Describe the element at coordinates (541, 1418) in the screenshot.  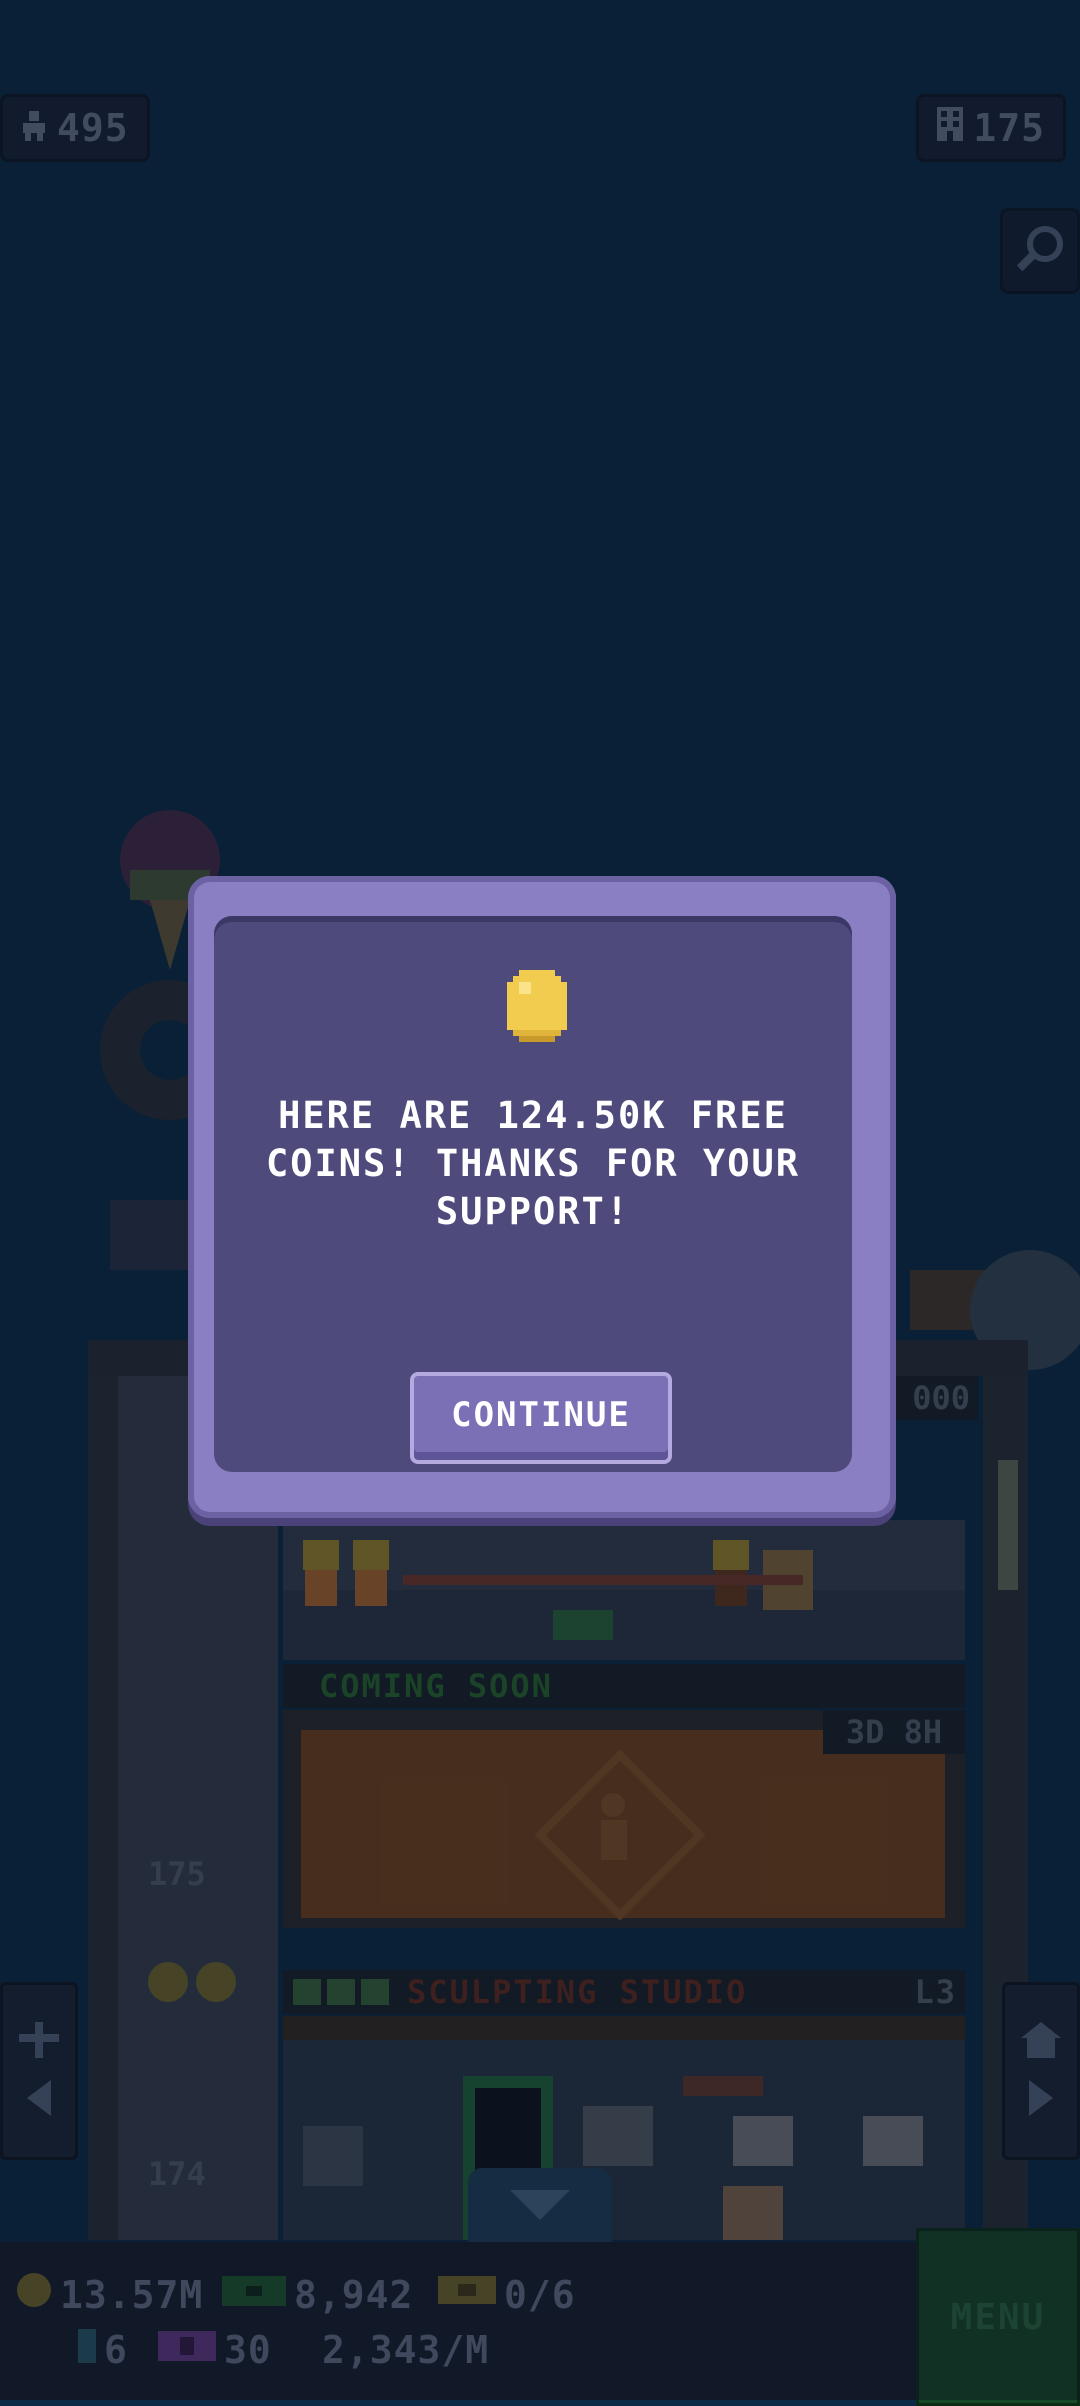
I see `continue-button: CONTINUE` at that location.